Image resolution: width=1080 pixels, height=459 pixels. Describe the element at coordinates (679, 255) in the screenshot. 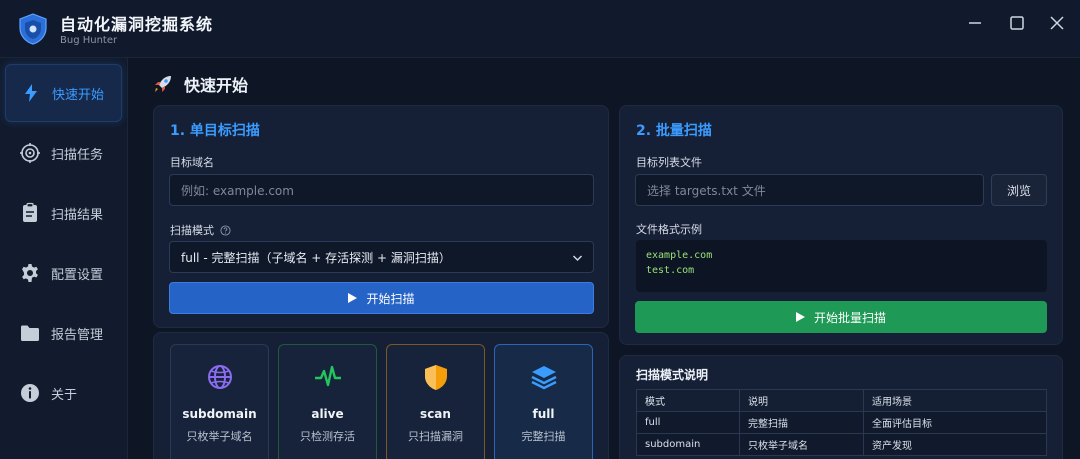

I see `example-line: example.com` at that location.